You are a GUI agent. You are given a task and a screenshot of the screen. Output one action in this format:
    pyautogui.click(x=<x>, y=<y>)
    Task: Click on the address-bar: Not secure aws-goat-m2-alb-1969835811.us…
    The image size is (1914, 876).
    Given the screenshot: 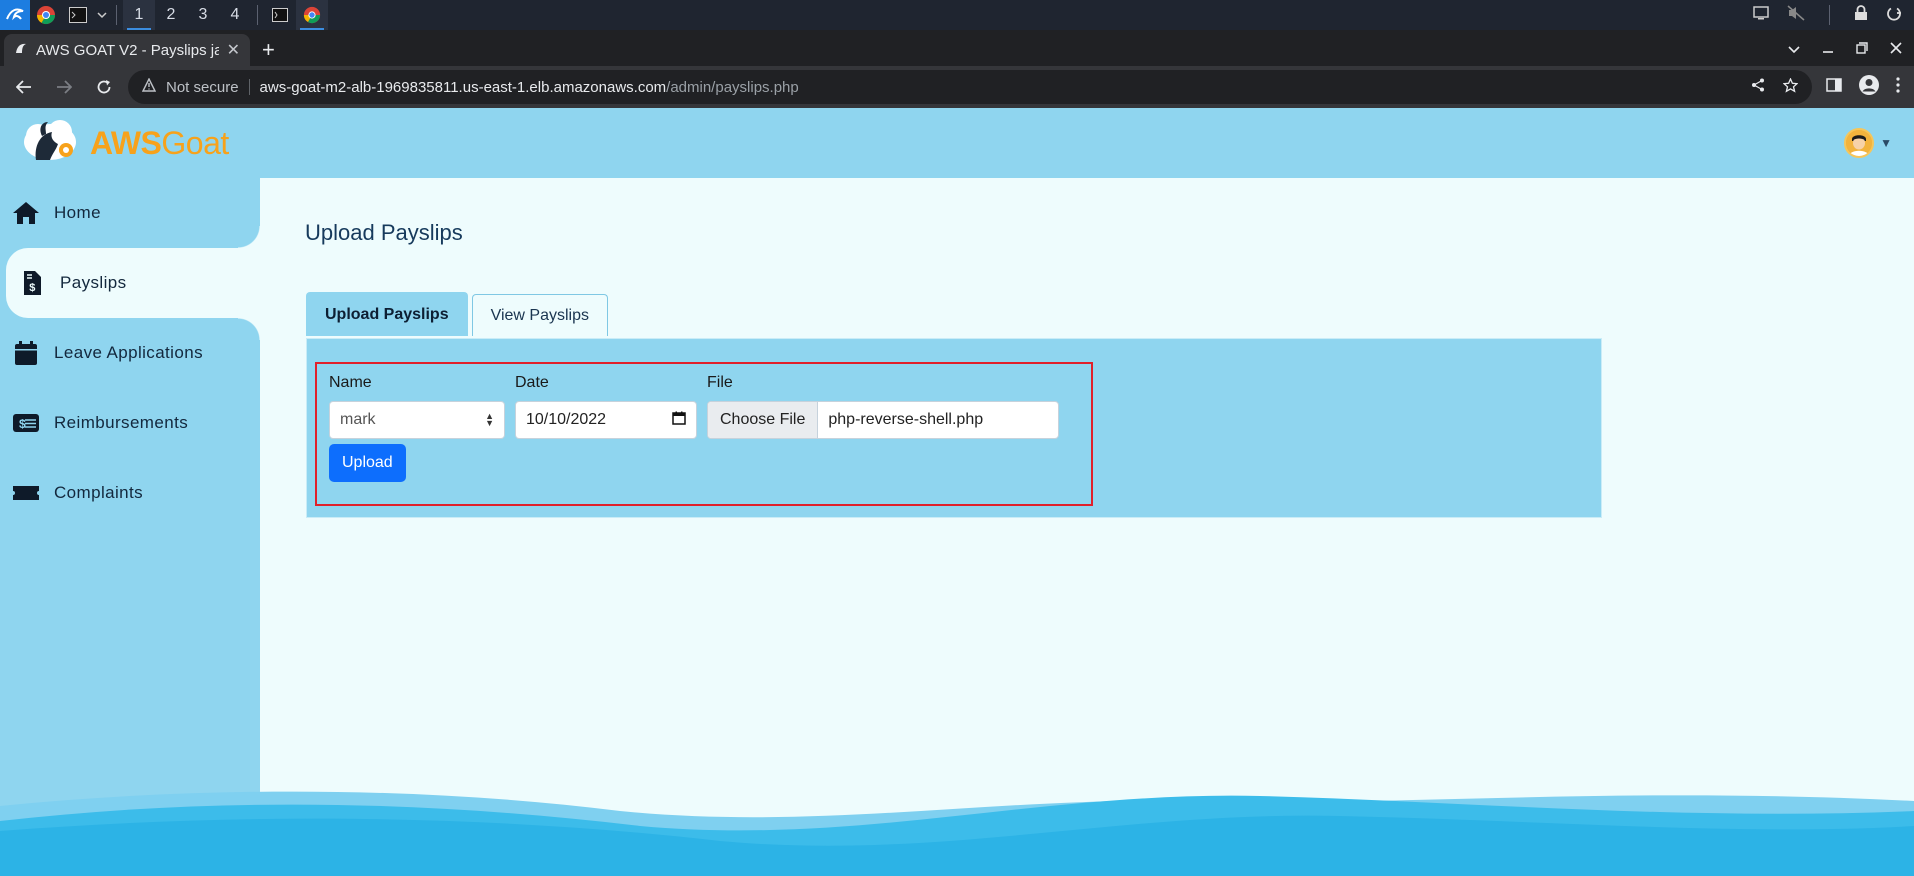 What is the action you would take?
    pyautogui.click(x=970, y=87)
    